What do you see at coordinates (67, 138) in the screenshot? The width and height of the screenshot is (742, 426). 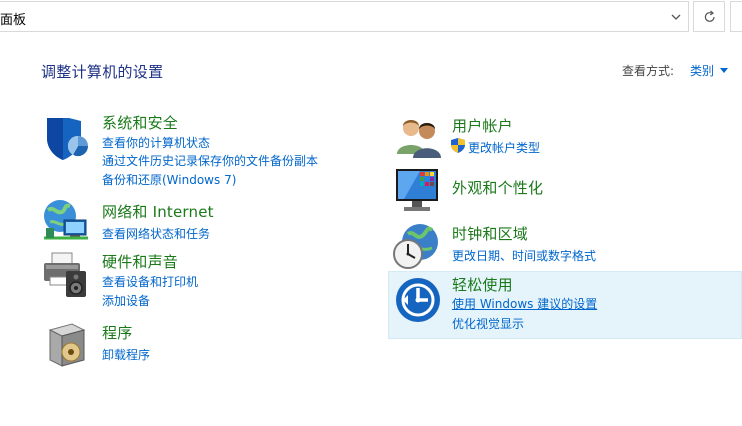 I see `shield-icon` at bounding box center [67, 138].